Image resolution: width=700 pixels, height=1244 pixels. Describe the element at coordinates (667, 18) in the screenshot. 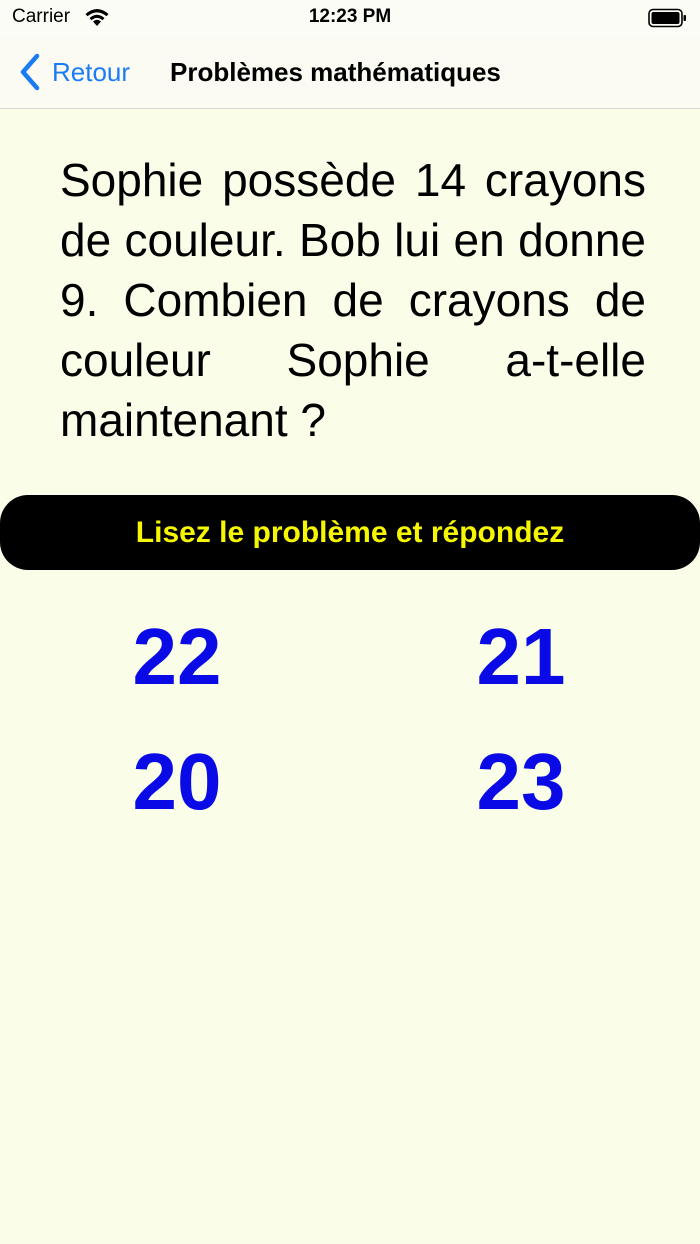

I see `battery-icon` at that location.